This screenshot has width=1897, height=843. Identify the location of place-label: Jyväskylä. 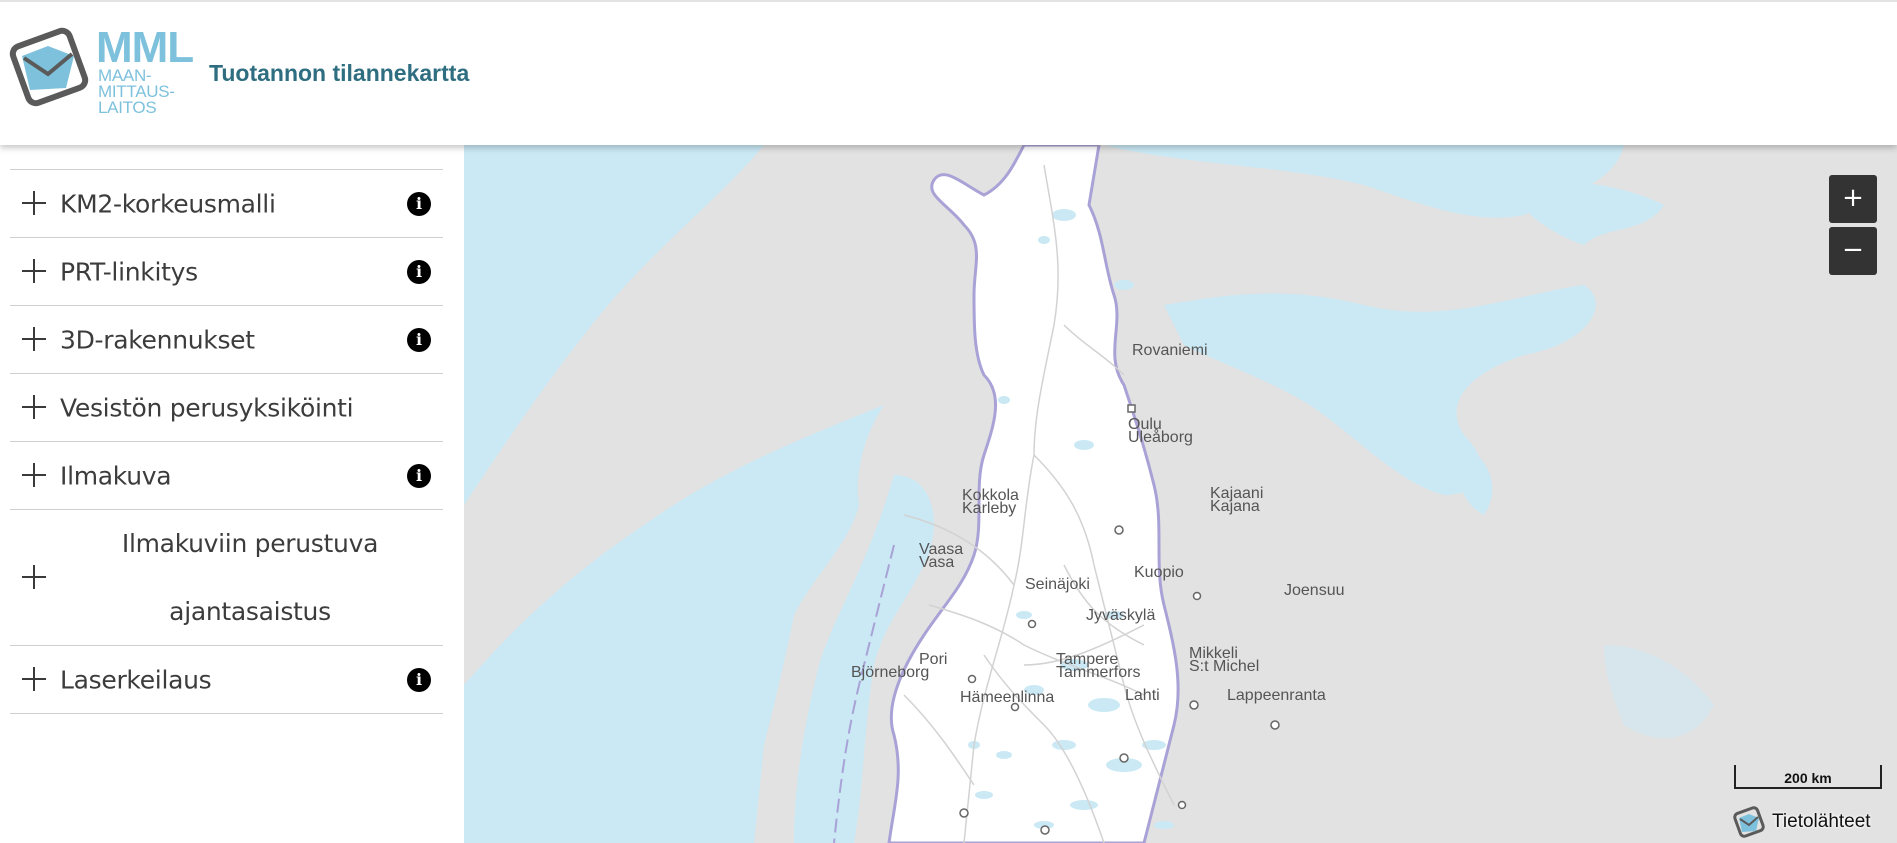
(1121, 615).